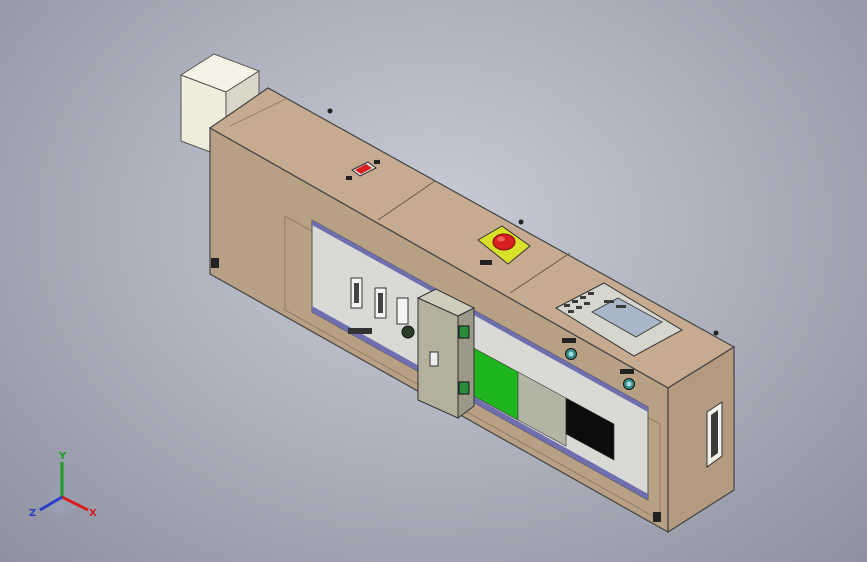  What do you see at coordinates (377, 162) in the screenshot?
I see `switch-label-right` at bounding box center [377, 162].